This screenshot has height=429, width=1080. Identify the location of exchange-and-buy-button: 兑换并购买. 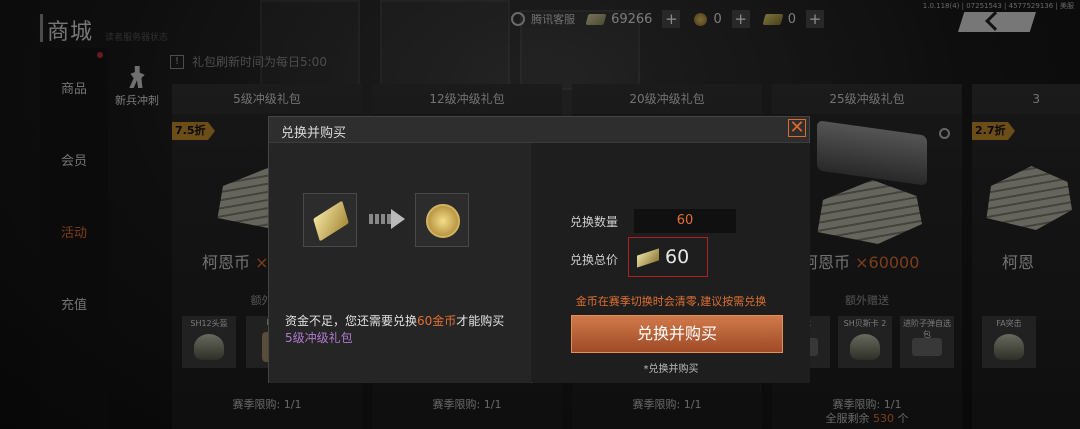
(677, 334).